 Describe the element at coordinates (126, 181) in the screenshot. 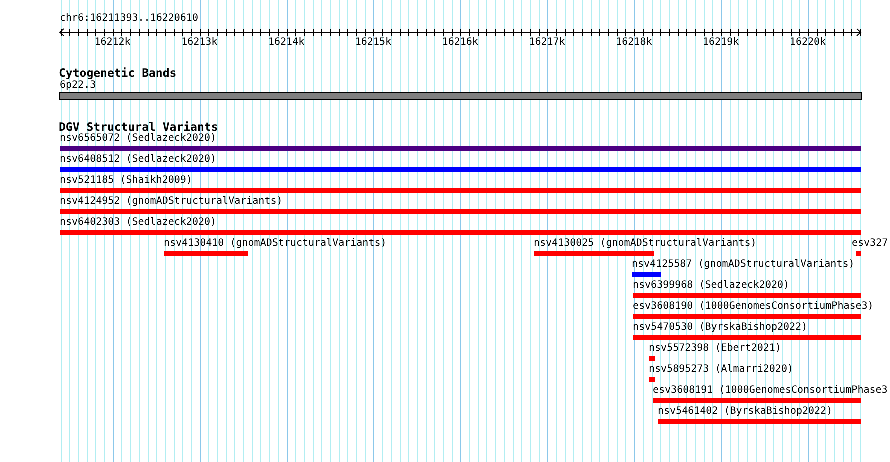

I see `variant-label: nsv521185 (Shaikh2009)` at that location.